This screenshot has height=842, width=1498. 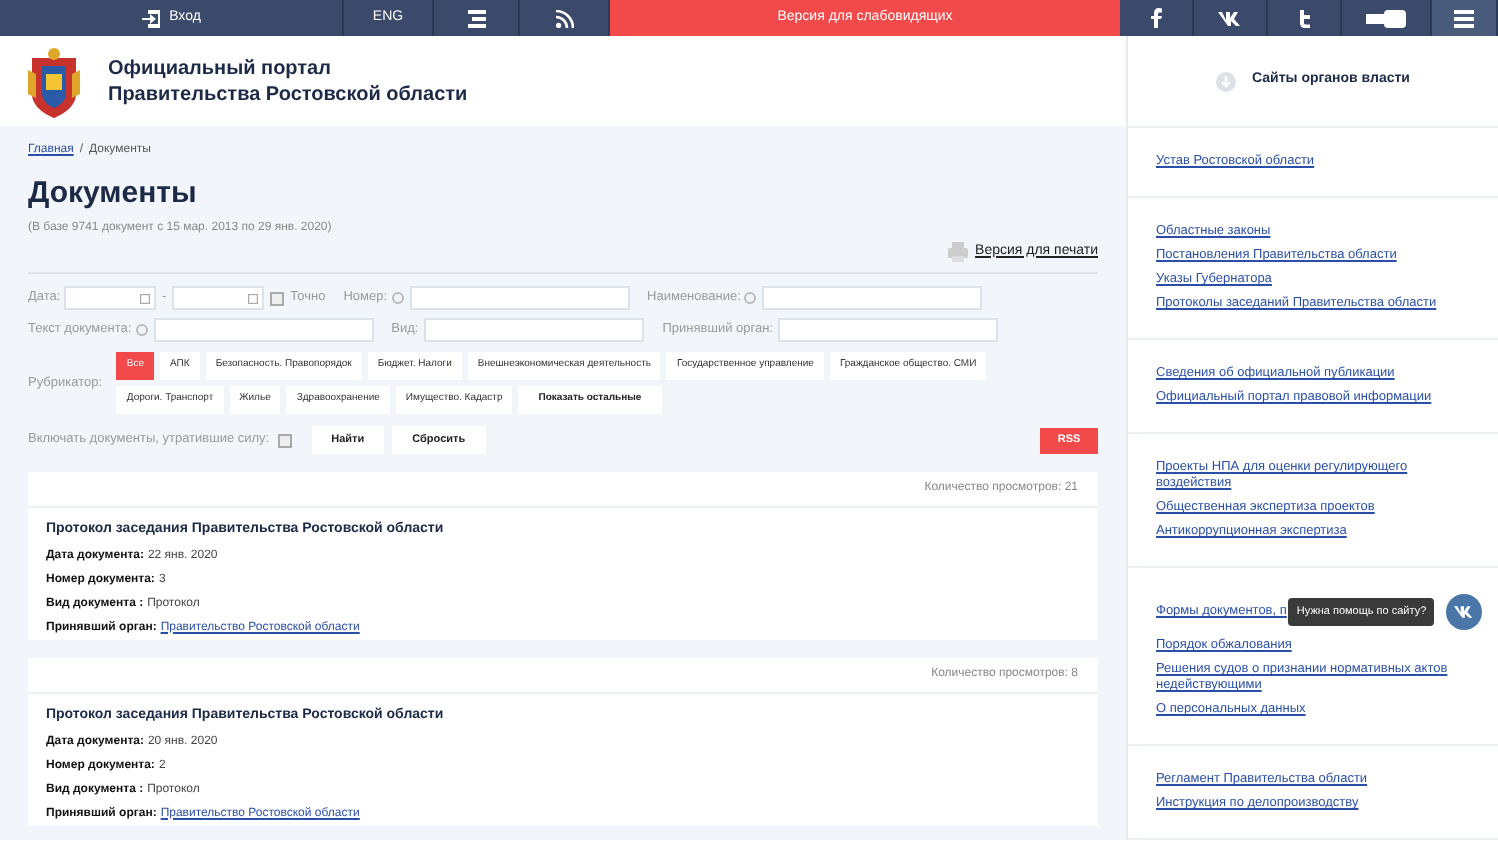 I want to click on facebook-icon, so click(x=1156, y=18).